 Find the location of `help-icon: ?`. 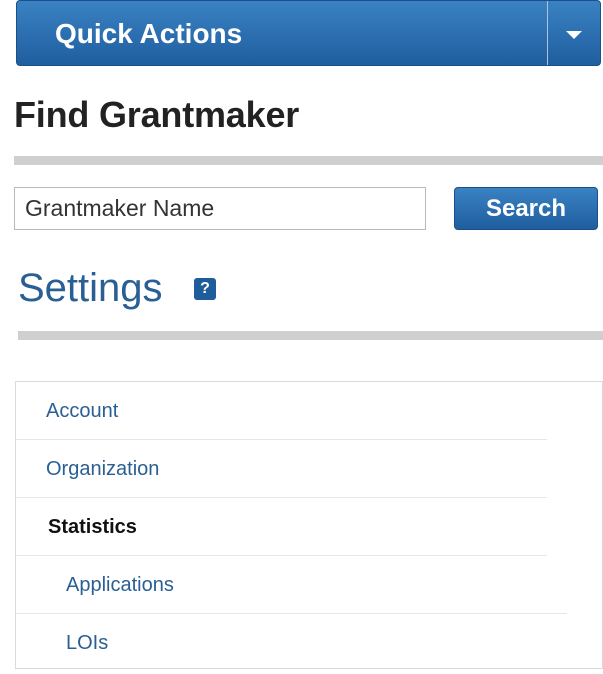

help-icon: ? is located at coordinates (205, 289).